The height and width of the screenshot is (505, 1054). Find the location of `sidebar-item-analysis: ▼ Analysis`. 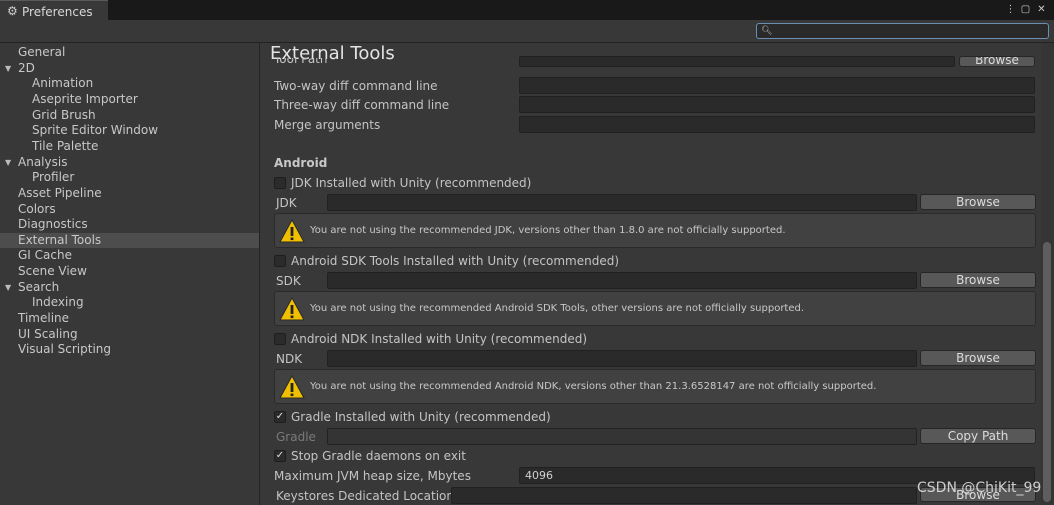

sidebar-item-analysis: ▼ Analysis is located at coordinates (129, 162).